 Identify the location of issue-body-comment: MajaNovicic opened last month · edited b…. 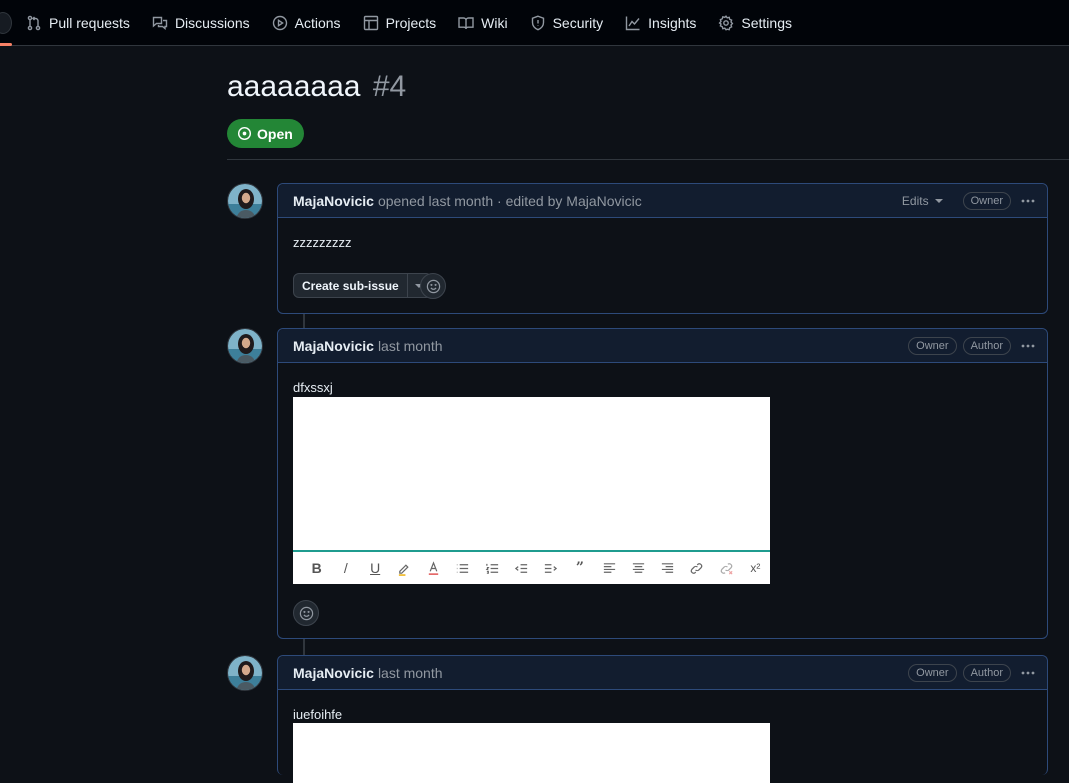
(662, 248).